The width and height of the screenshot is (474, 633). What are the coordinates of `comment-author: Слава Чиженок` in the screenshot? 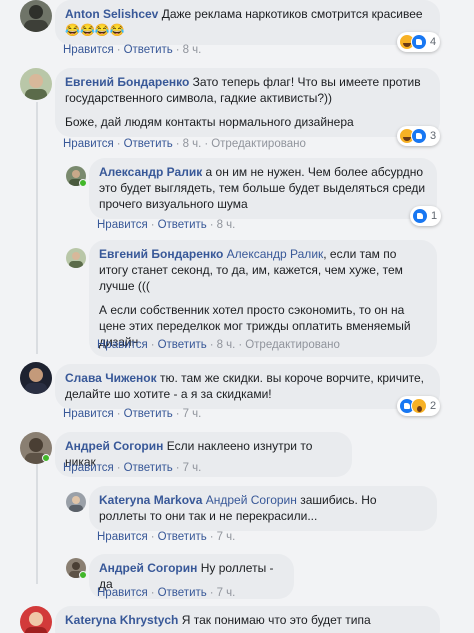 It's located at (111, 378).